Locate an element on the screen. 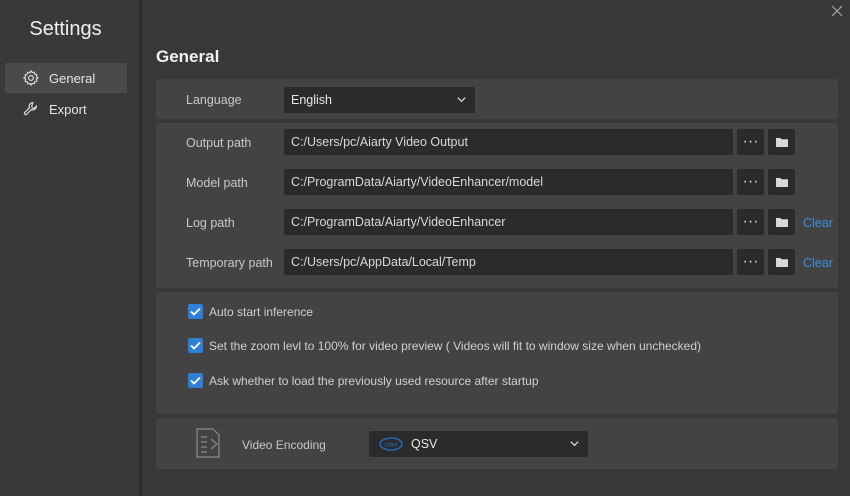  log-path-clear-link: Clear is located at coordinates (818, 223).